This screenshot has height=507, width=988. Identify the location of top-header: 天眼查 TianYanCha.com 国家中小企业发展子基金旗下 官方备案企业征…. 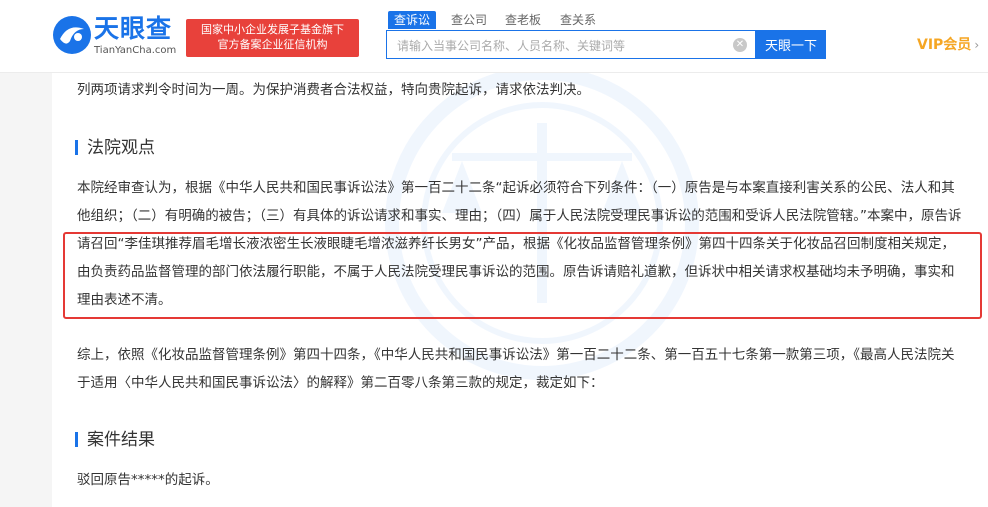
(494, 36).